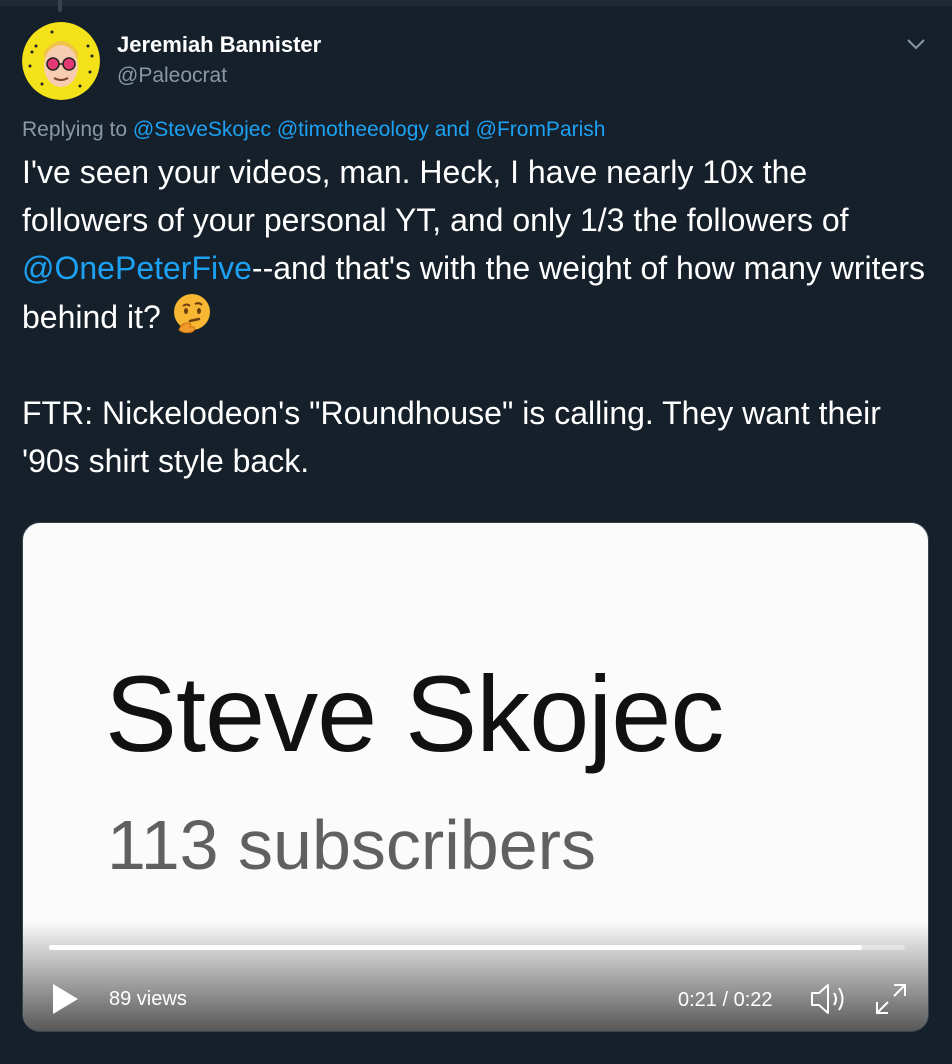 This screenshot has width=952, height=1064. I want to click on video-progress-bar, so click(477, 947).